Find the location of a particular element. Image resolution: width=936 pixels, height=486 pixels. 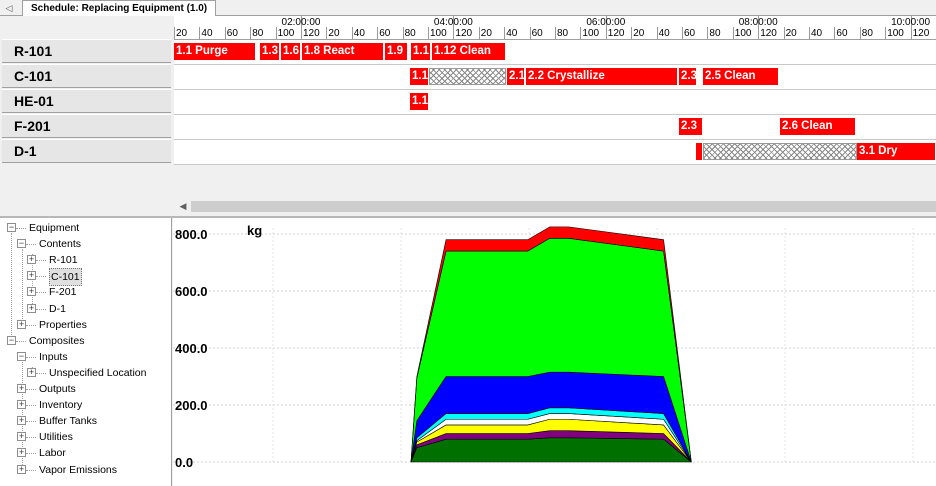

horizontal-scrollbar: ◀ is located at coordinates (555, 206).